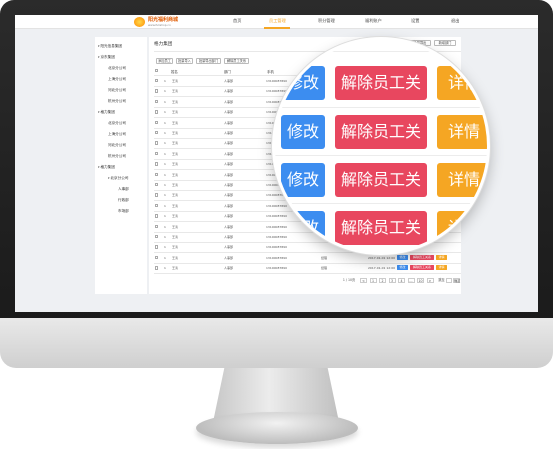 This screenshot has width=553, height=449. Describe the element at coordinates (123, 189) in the screenshot. I see `sidebar-item: 人事部` at that location.